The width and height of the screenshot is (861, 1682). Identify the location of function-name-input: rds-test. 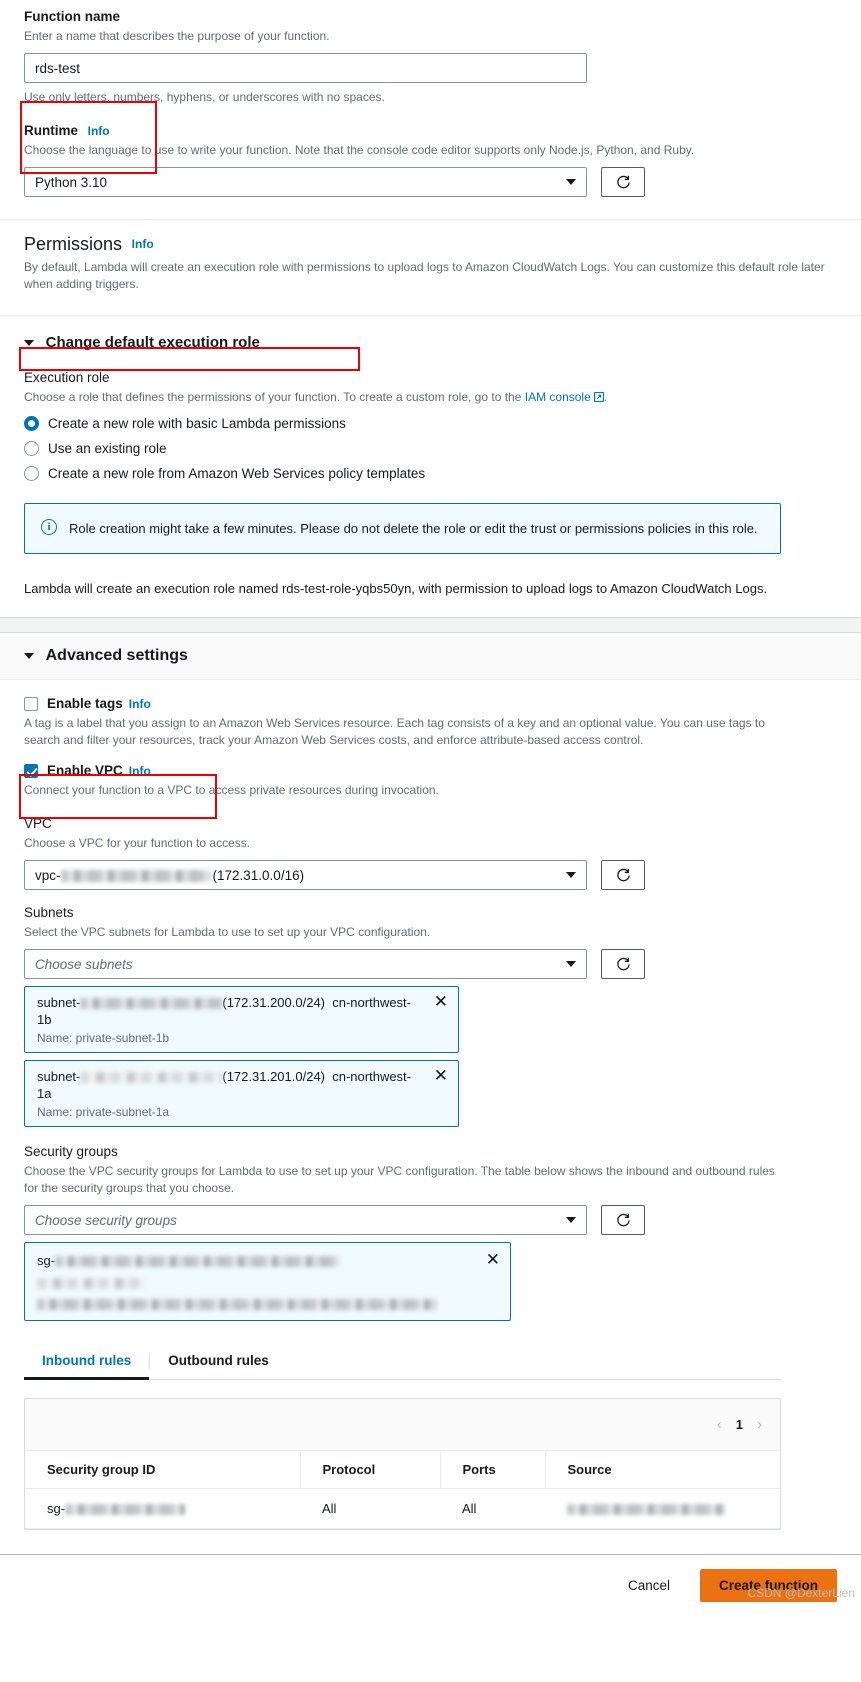
(305, 68).